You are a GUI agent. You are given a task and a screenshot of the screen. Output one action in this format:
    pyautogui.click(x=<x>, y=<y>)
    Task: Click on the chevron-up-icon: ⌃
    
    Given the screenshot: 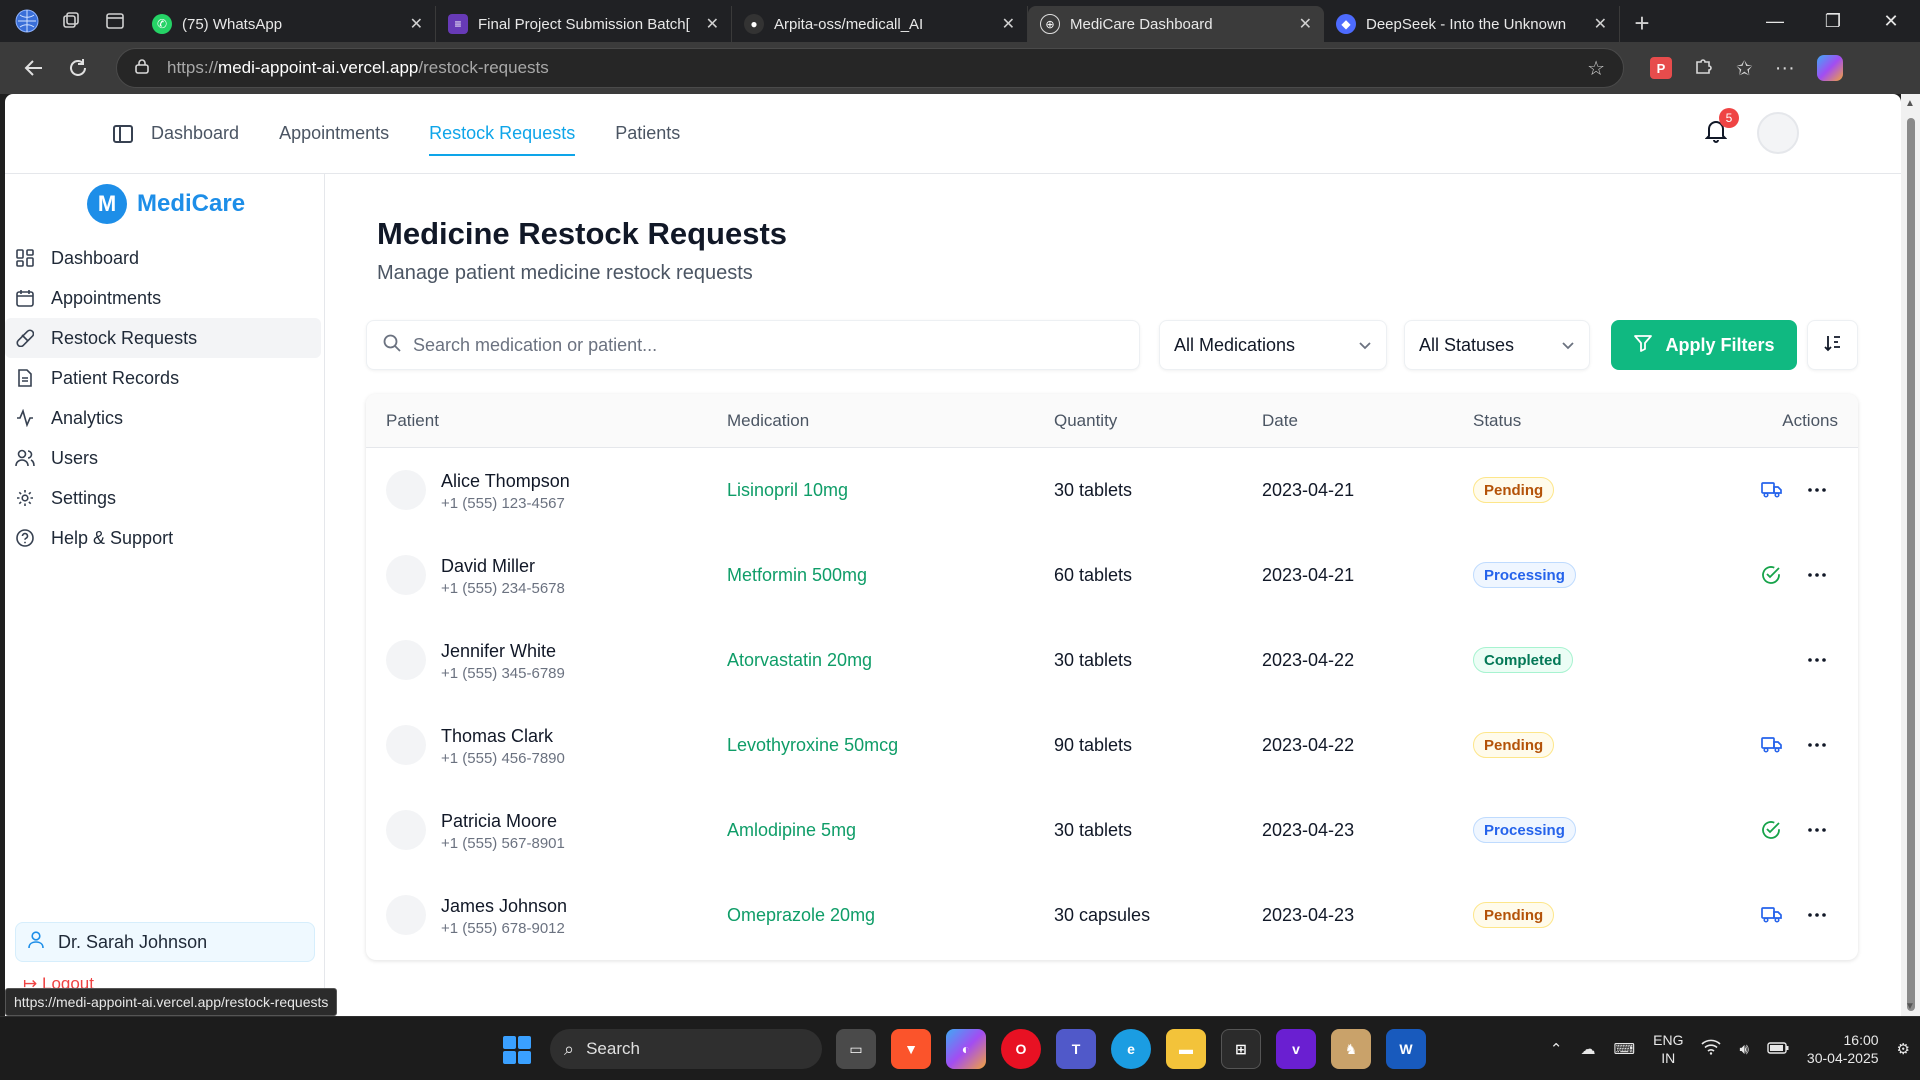 What is the action you would take?
    pyautogui.click(x=1556, y=1049)
    